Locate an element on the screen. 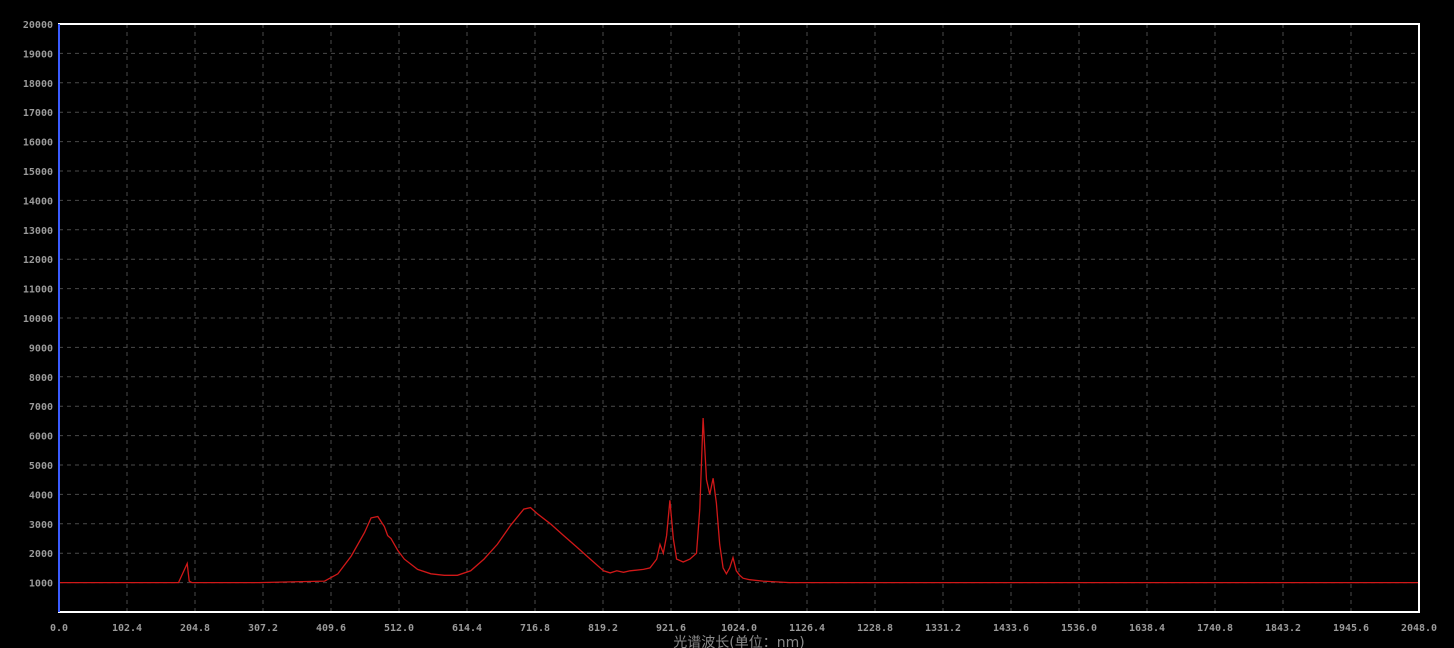  y-tick-label: 19000 is located at coordinates (38, 54).